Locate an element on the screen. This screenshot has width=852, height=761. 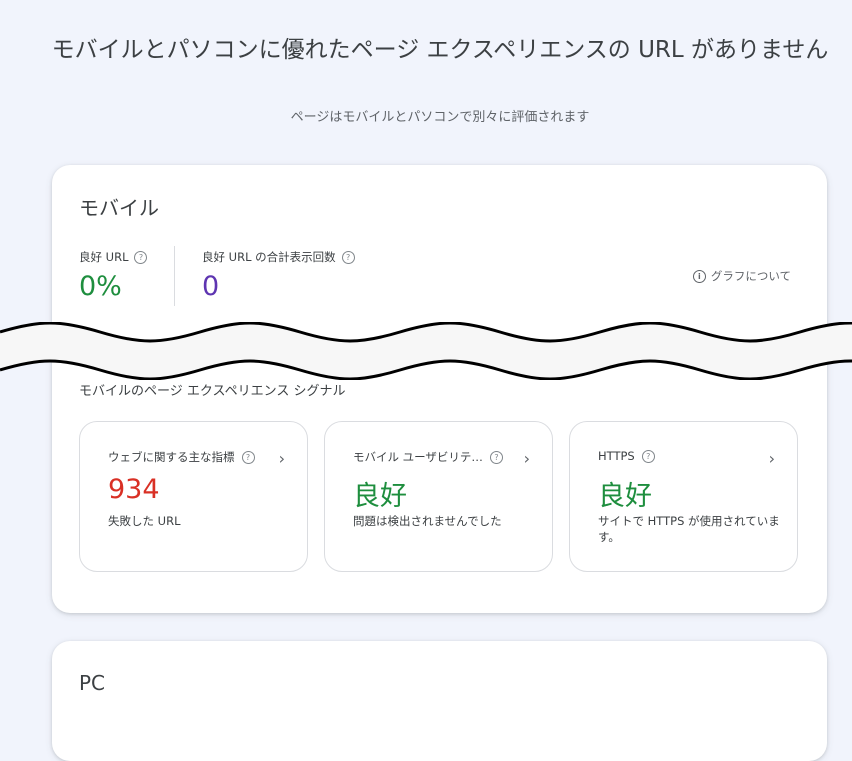
good-url-impressions-value: 0 is located at coordinates (211, 286).